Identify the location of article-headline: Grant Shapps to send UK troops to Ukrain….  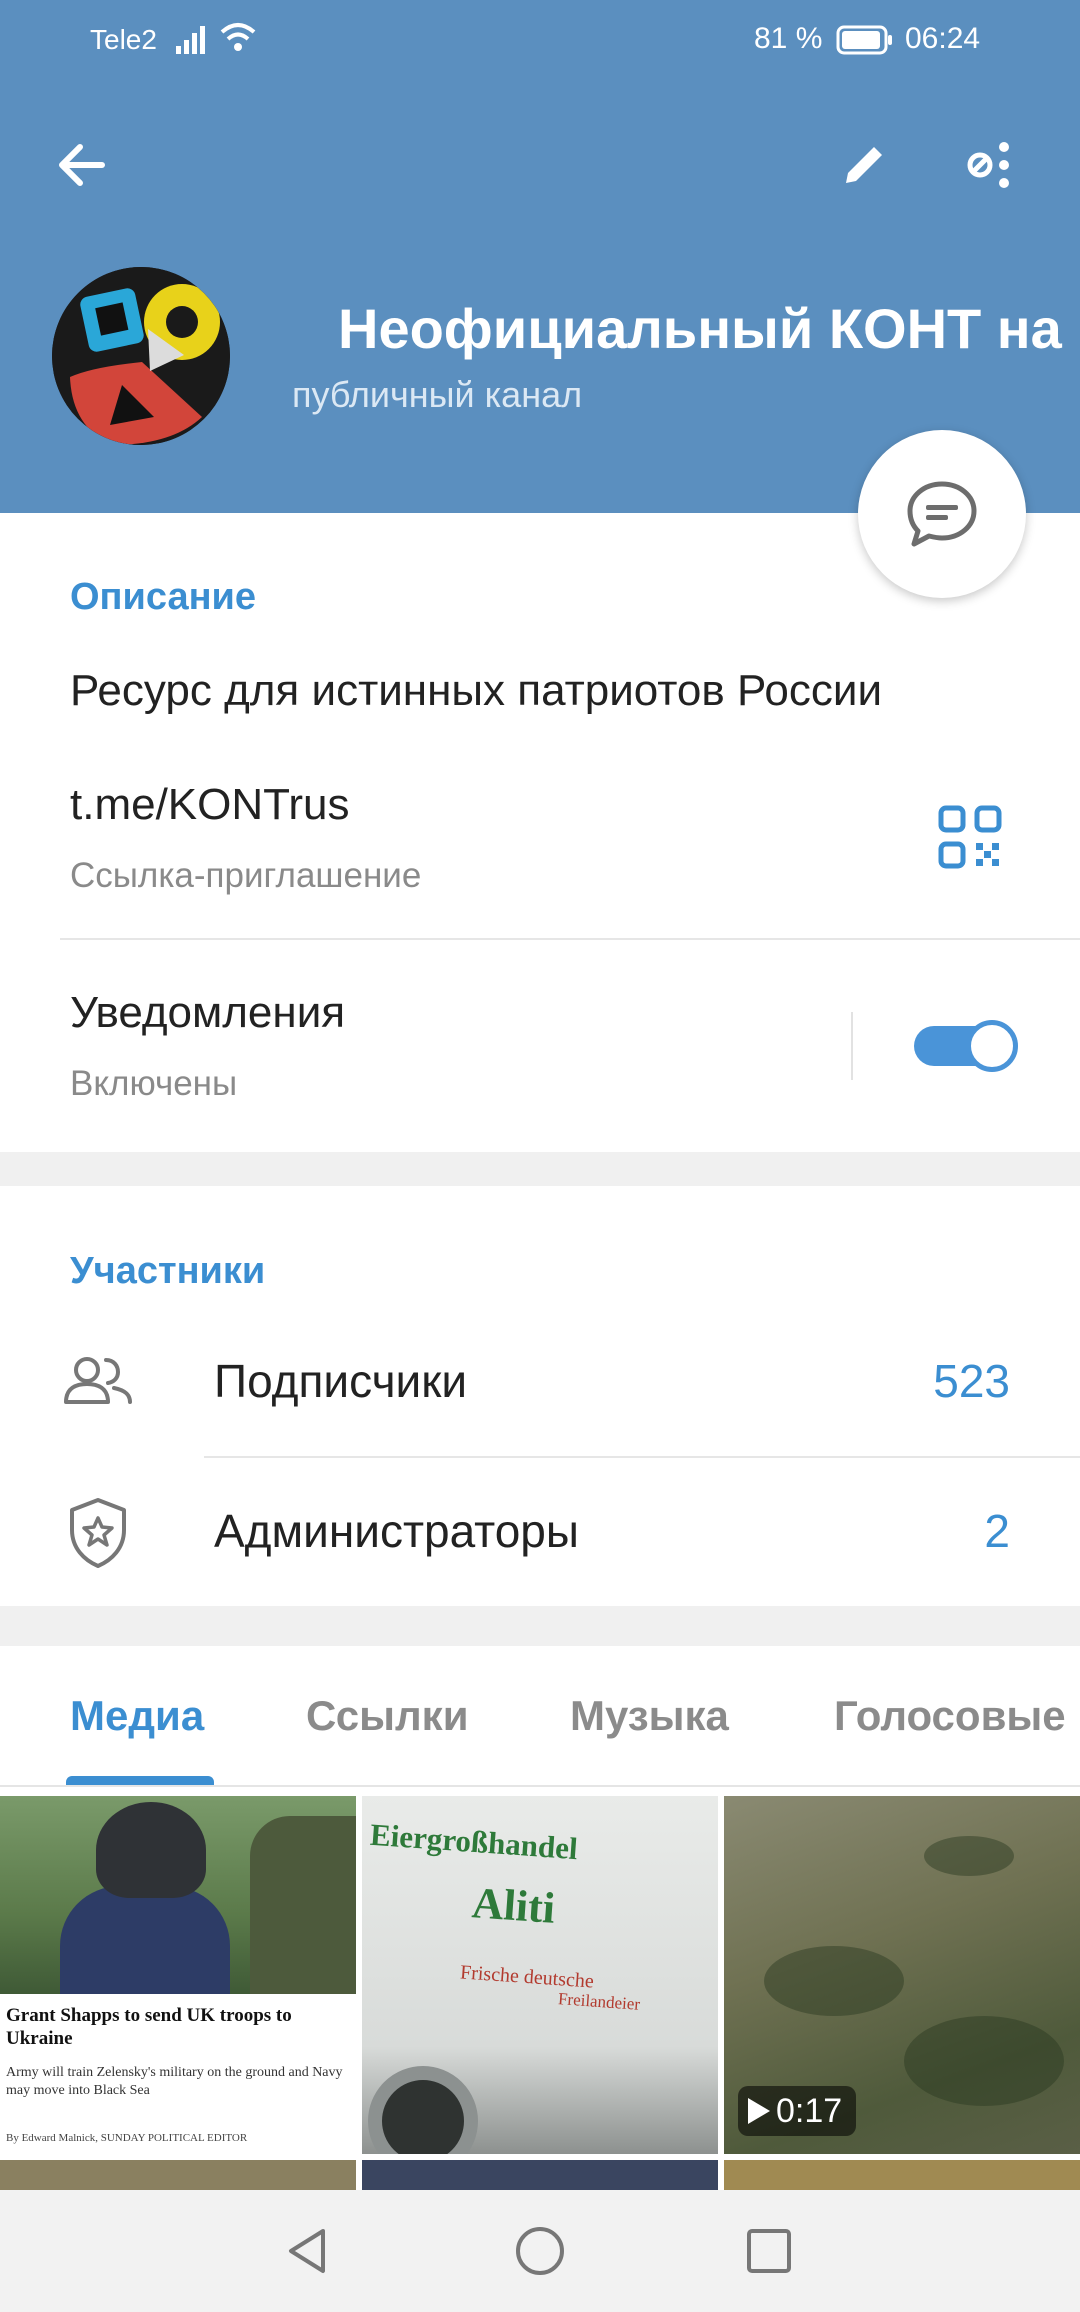
(149, 2027).